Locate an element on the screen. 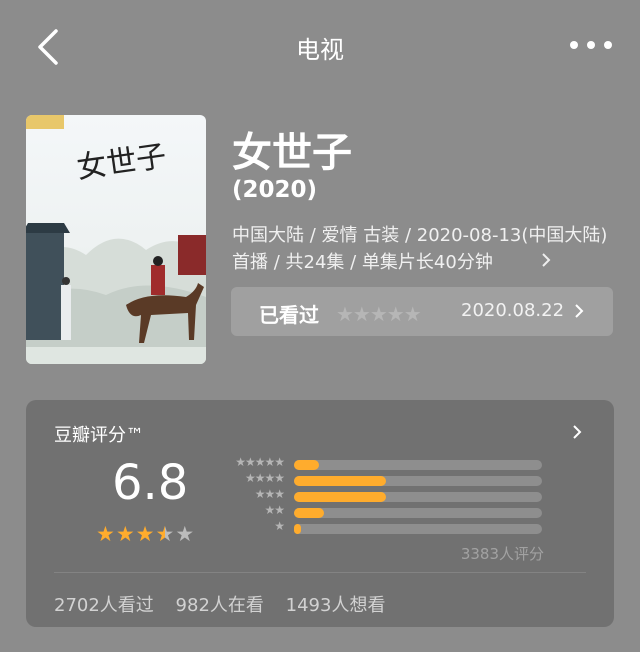  rating-bar-stars: ★★ is located at coordinates (274, 510).